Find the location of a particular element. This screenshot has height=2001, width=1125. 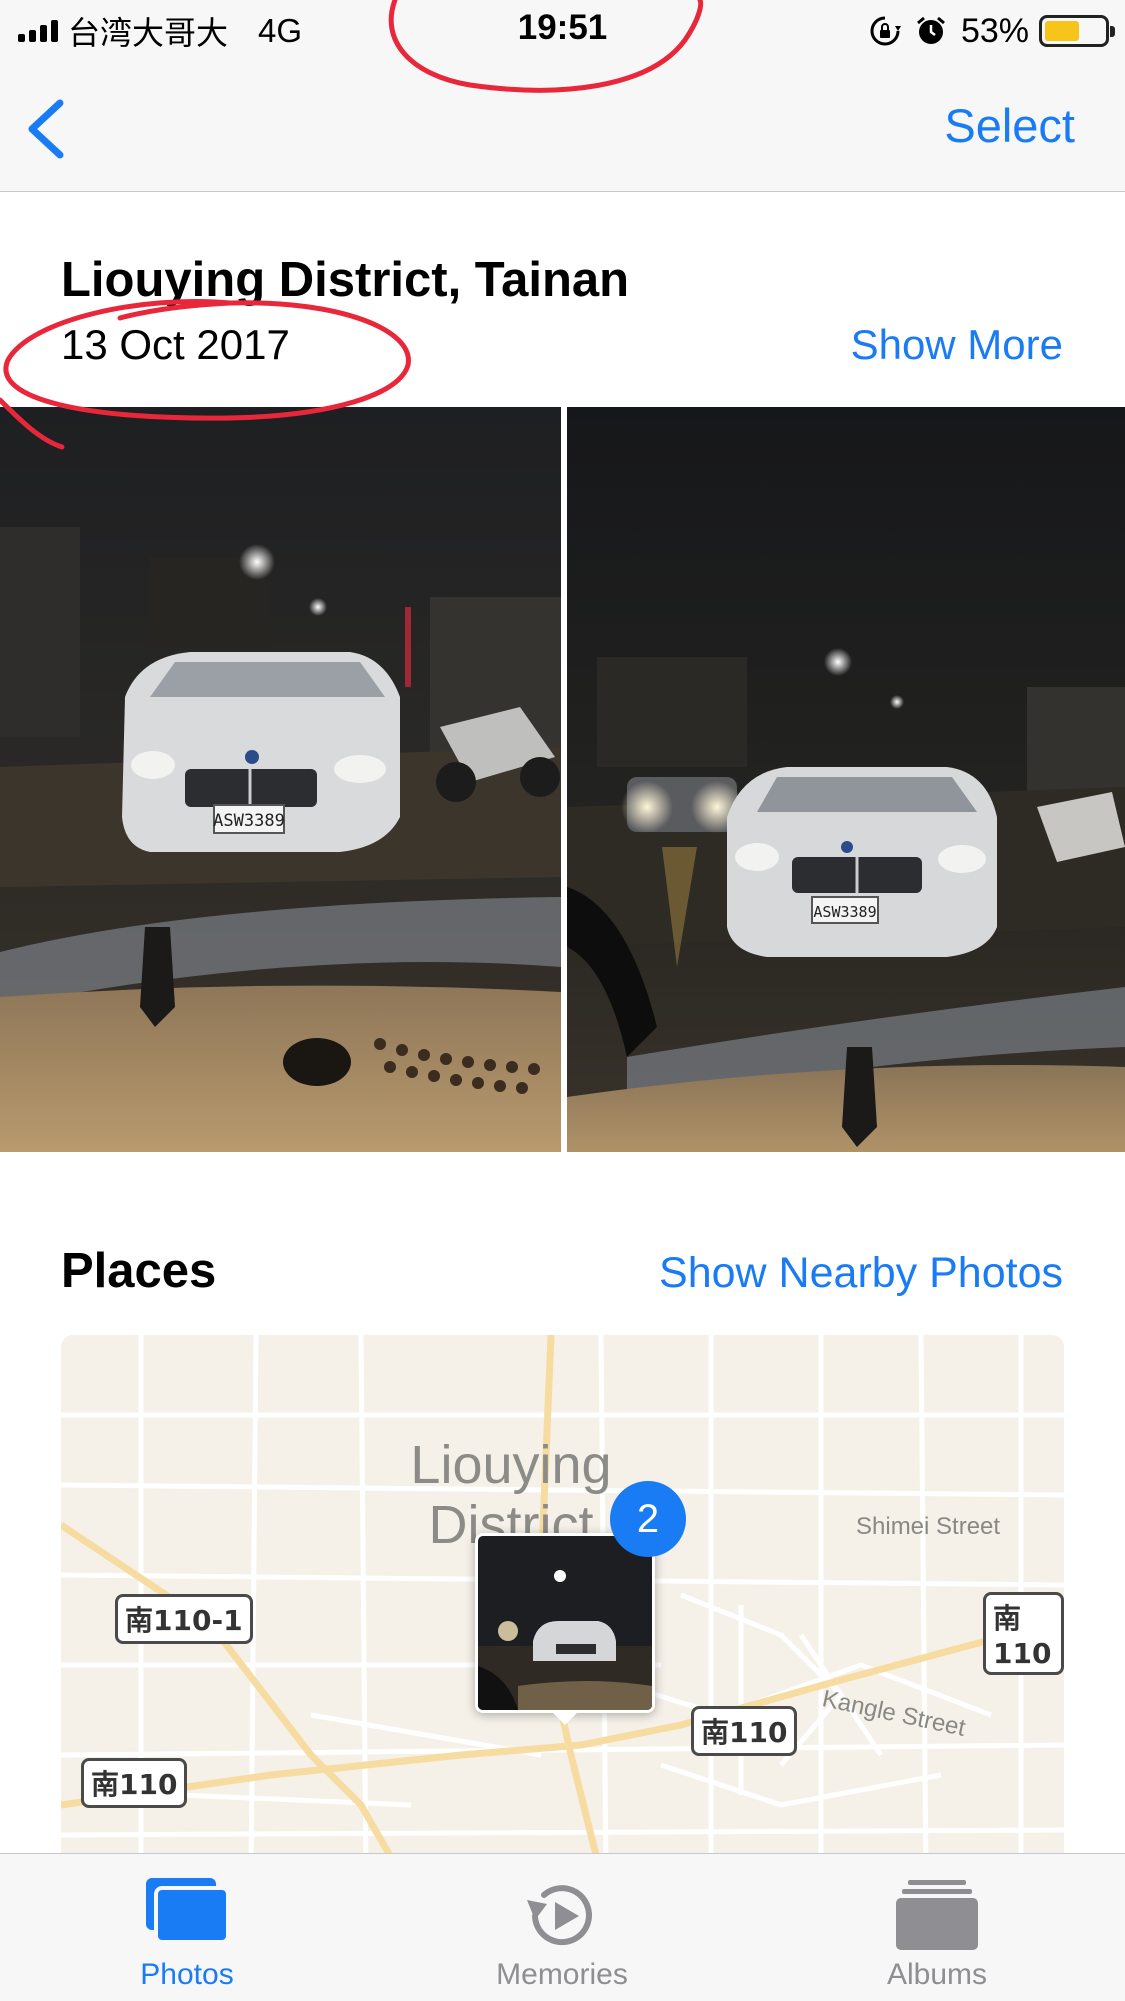

street-label-shimei: Shimei Street is located at coordinates (928, 1526).